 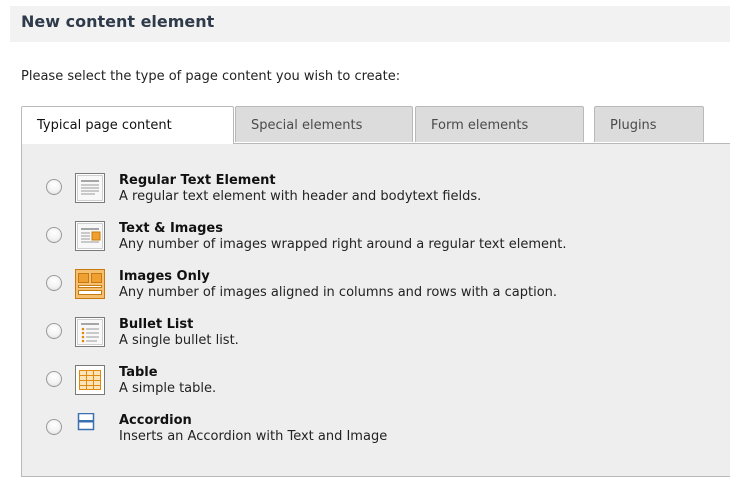 I want to click on text-images-icon, so click(x=90, y=236).